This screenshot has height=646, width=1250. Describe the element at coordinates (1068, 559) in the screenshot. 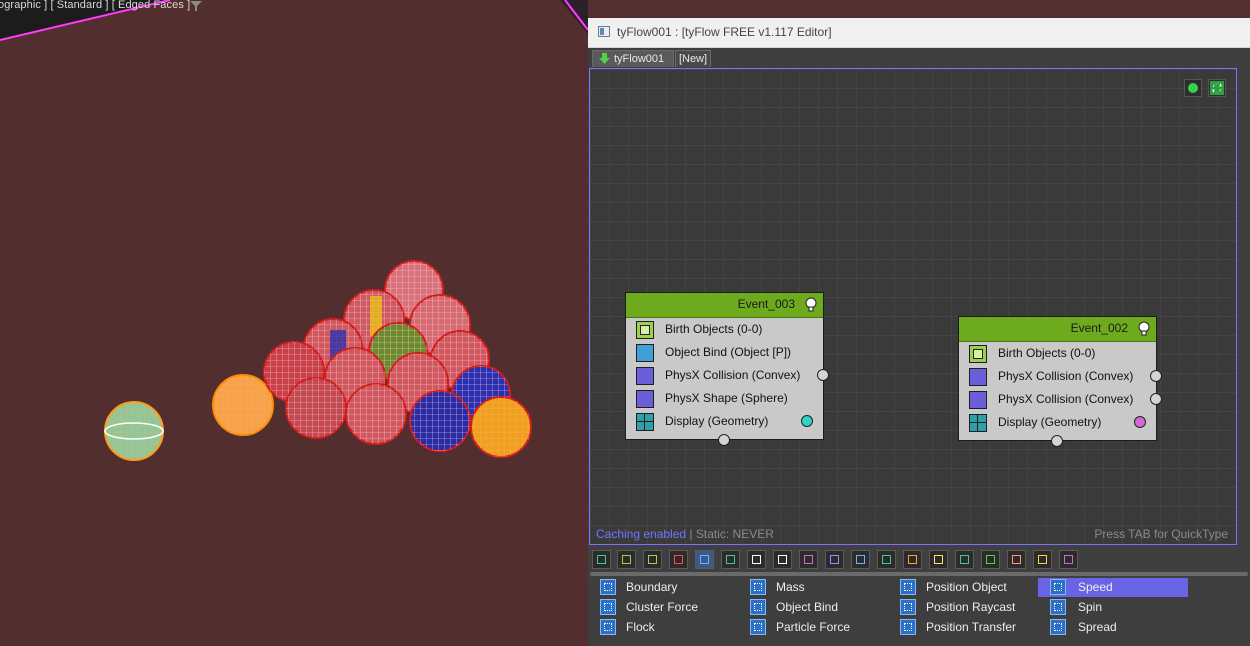

I see `category-misc-button` at that location.